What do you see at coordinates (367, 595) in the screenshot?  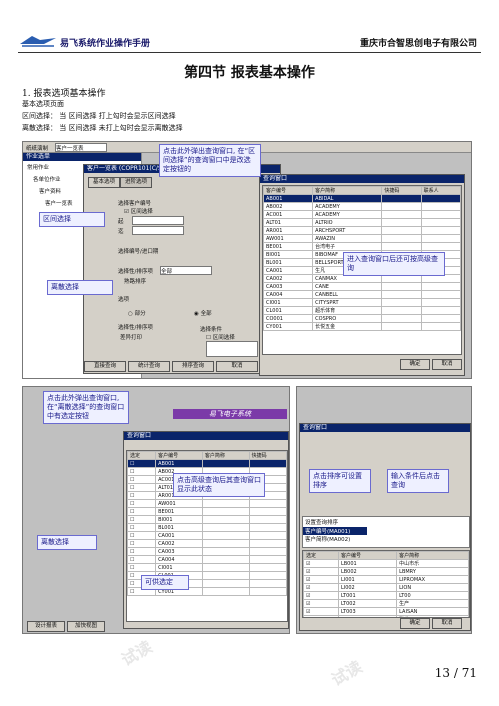 I see `table-cell: LT001` at bounding box center [367, 595].